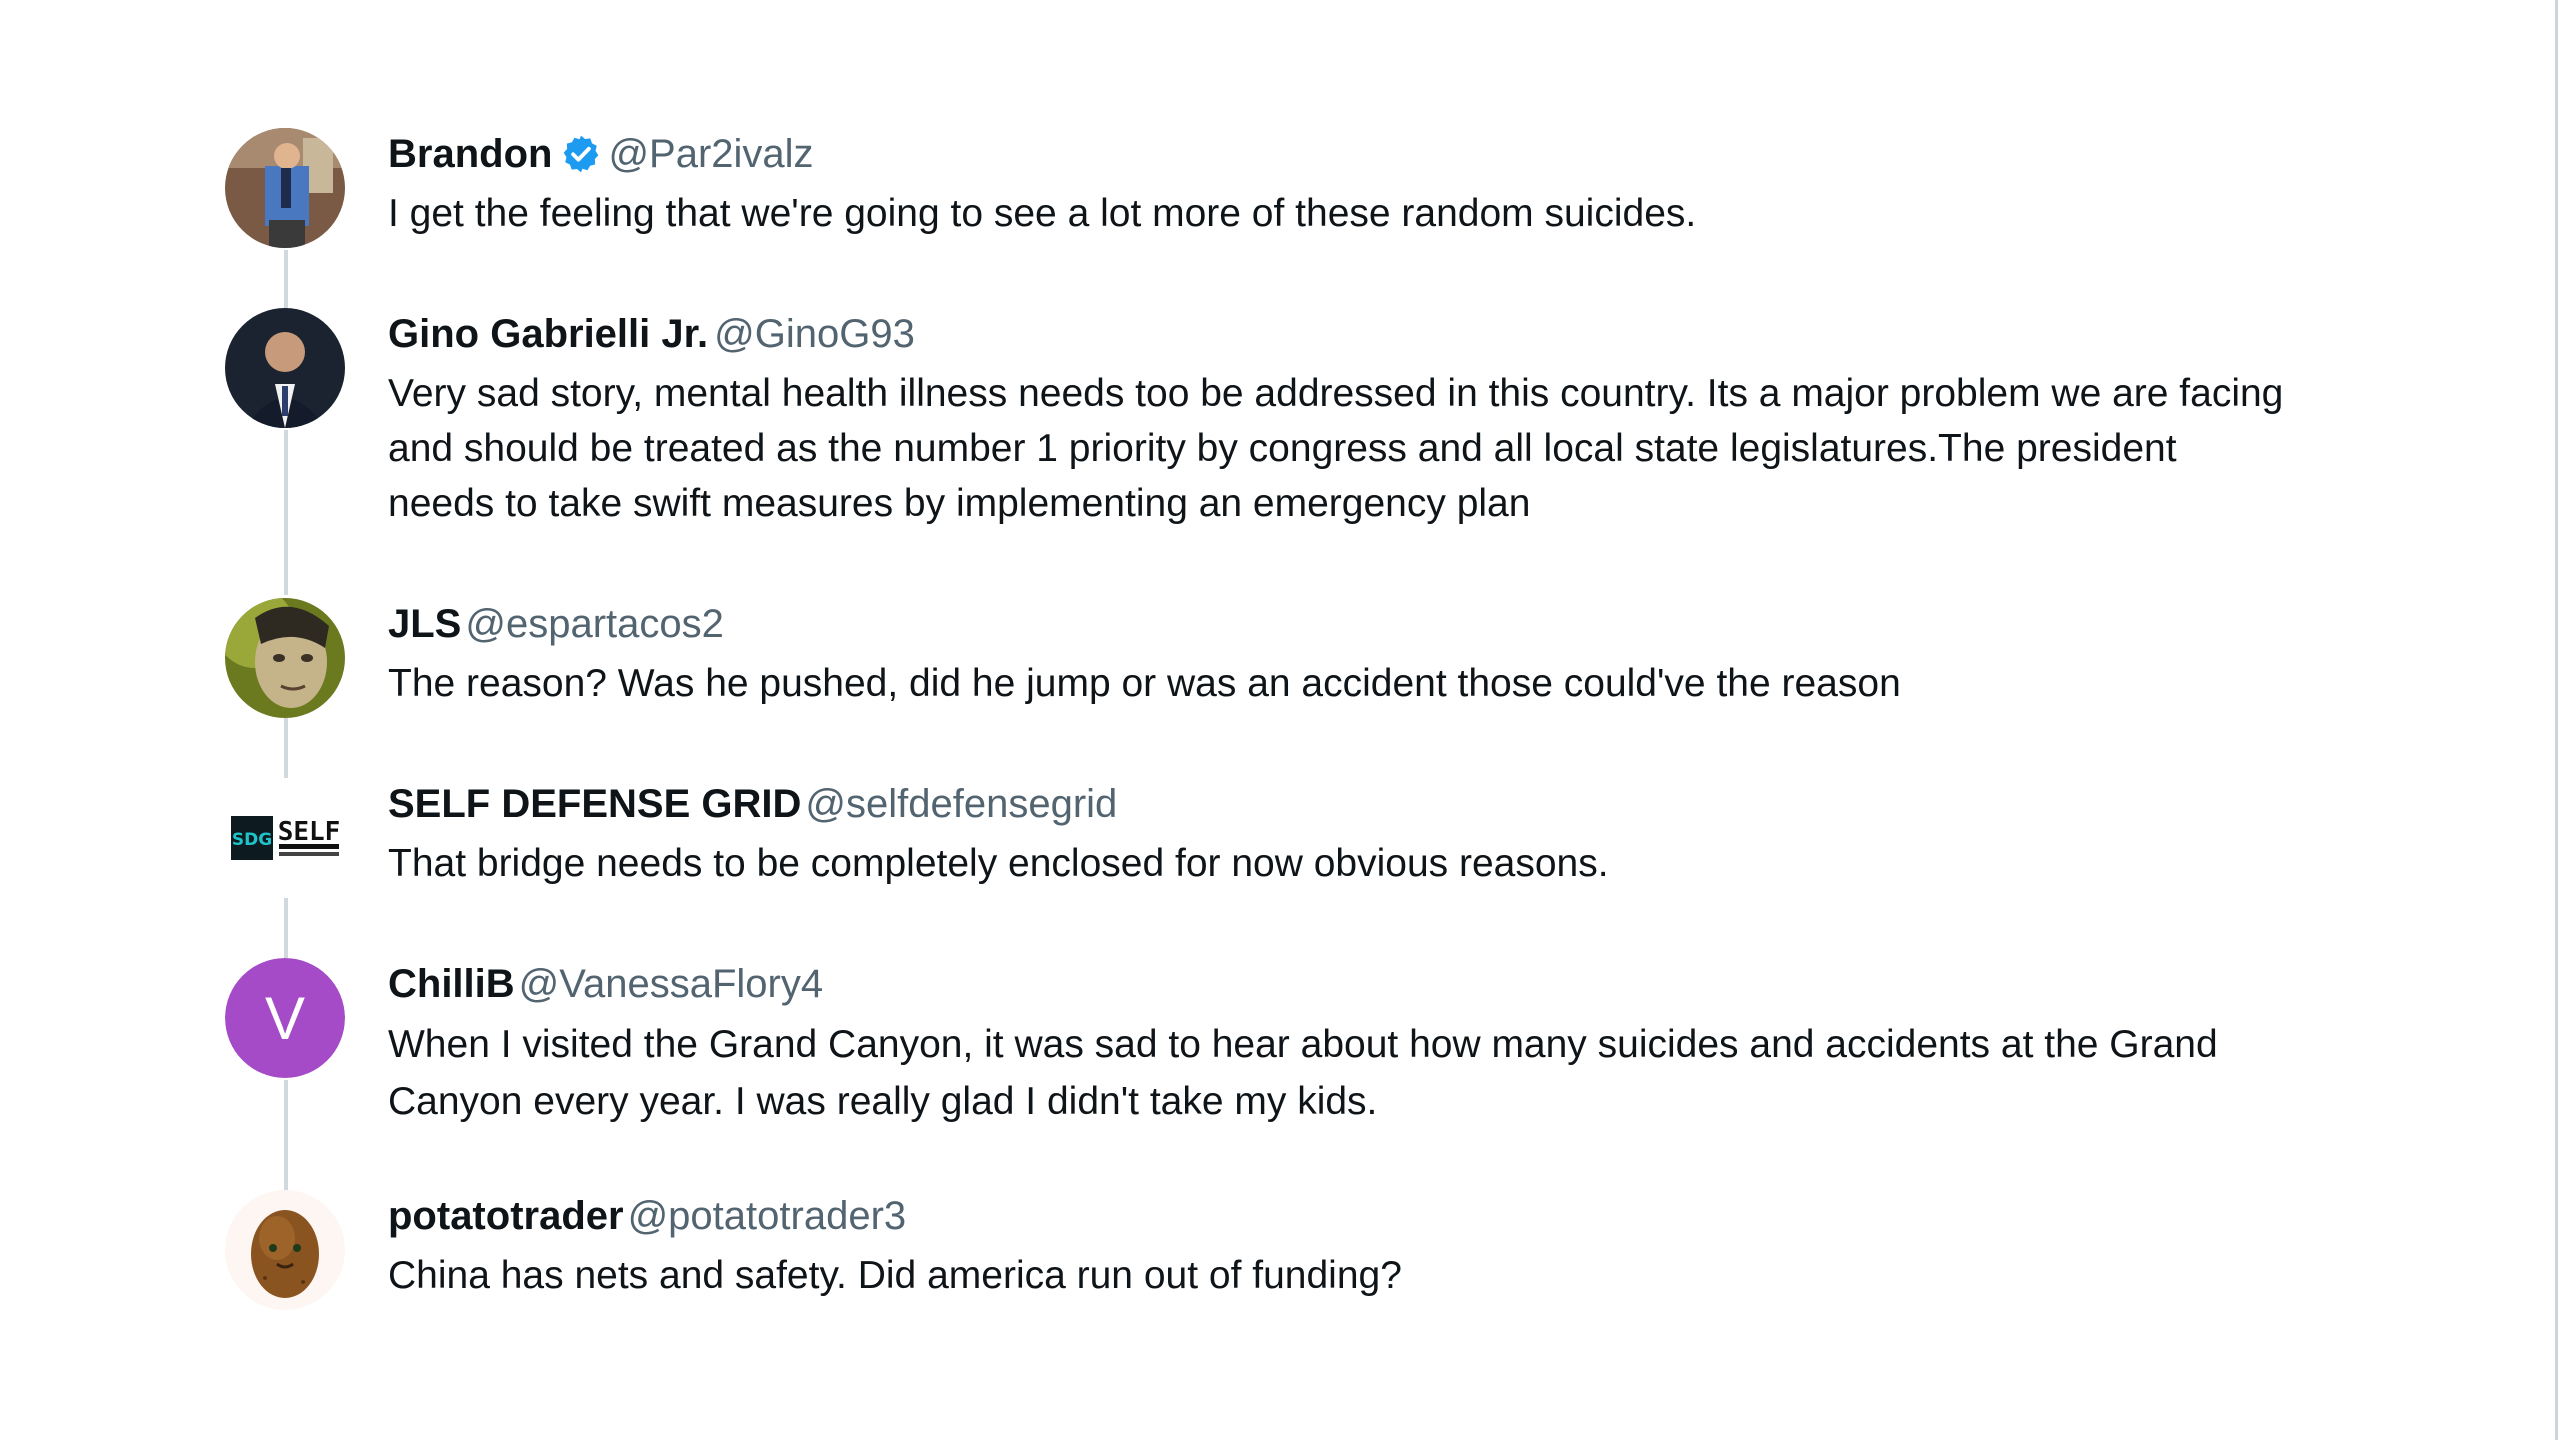 The width and height of the screenshot is (2560, 1440). Describe the element at coordinates (767, 1216) in the screenshot. I see `user-handle: @potatotrader3` at that location.